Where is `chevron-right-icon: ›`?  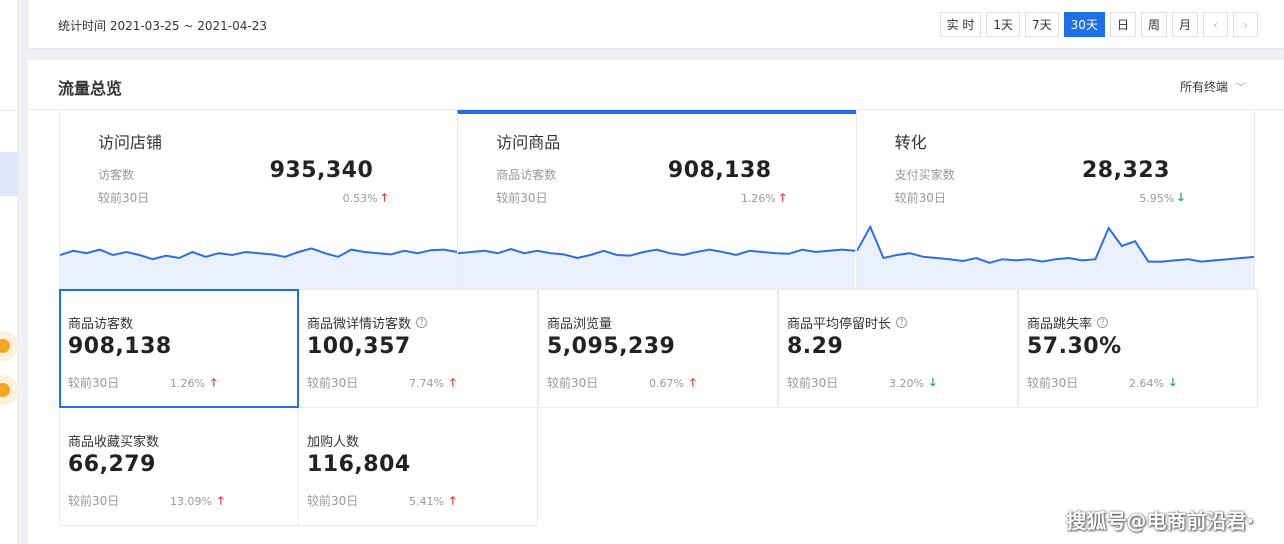 chevron-right-icon: › is located at coordinates (1245, 24).